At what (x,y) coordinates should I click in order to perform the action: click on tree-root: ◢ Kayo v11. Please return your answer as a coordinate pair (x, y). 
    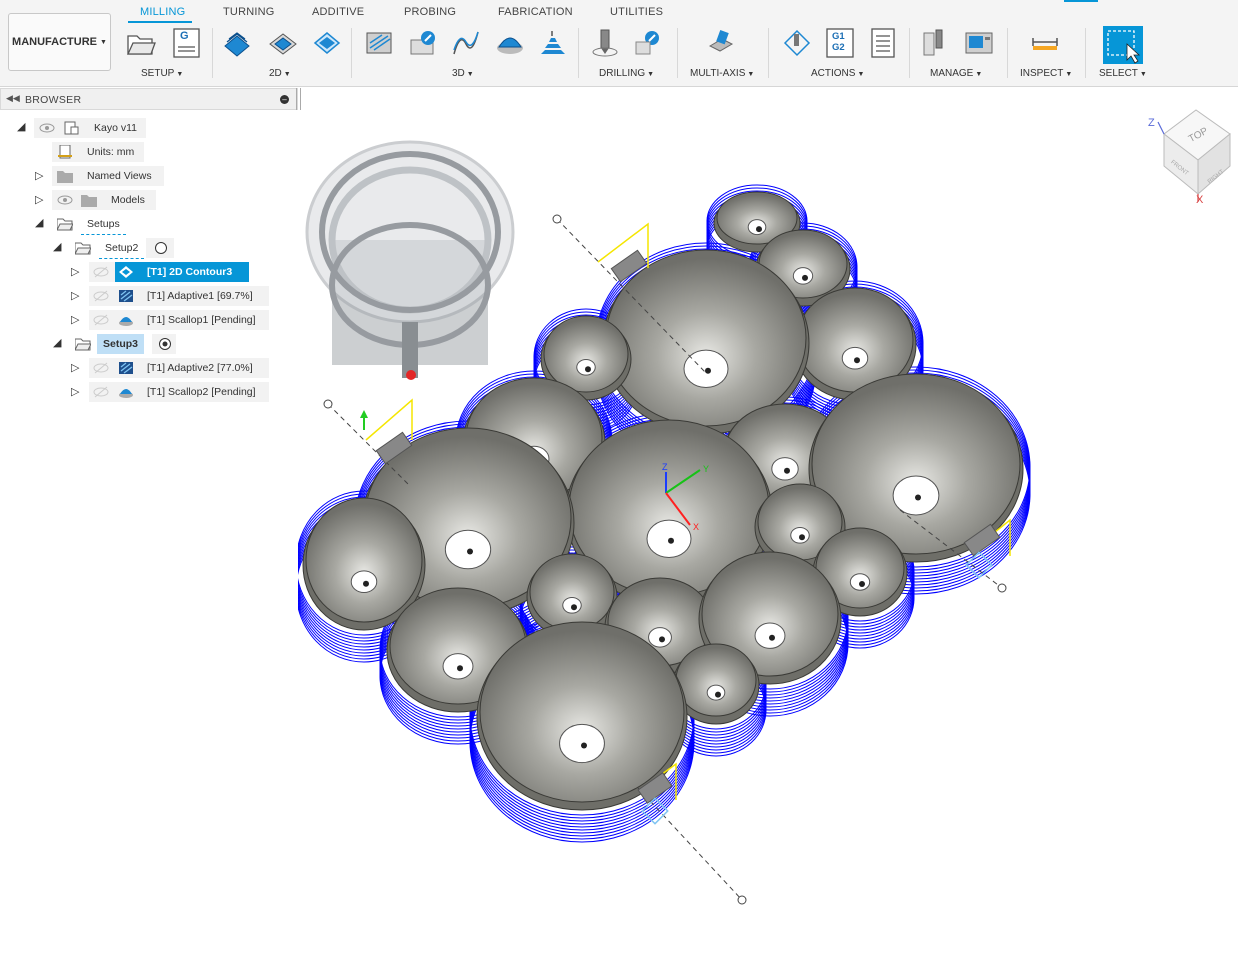
    Looking at the image, I should click on (149, 128).